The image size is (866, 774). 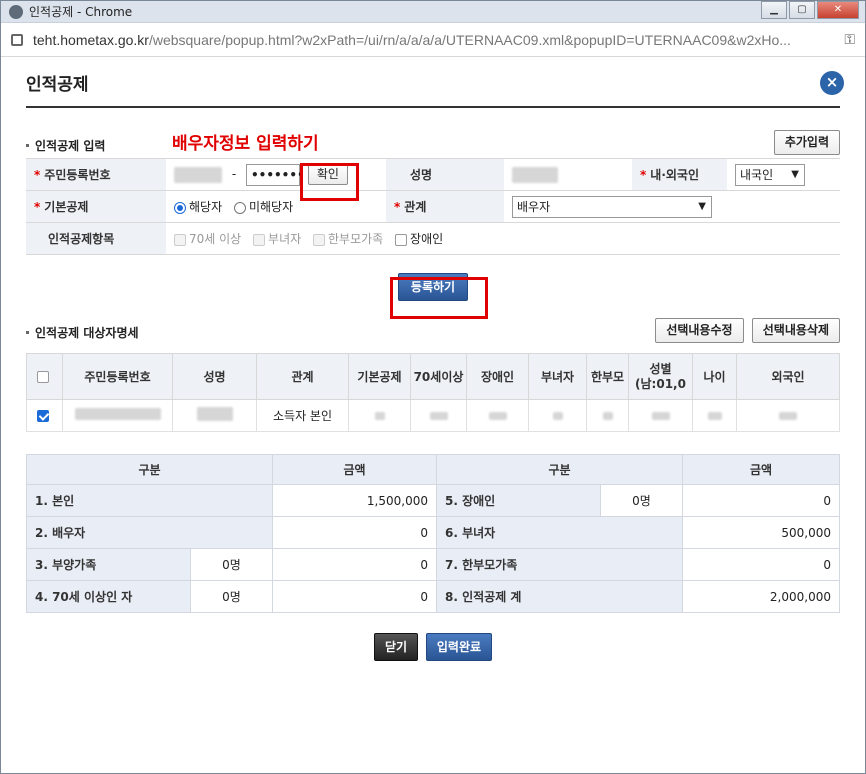 I want to click on url-host: teht.hometax.go.kr, so click(x=91, y=39).